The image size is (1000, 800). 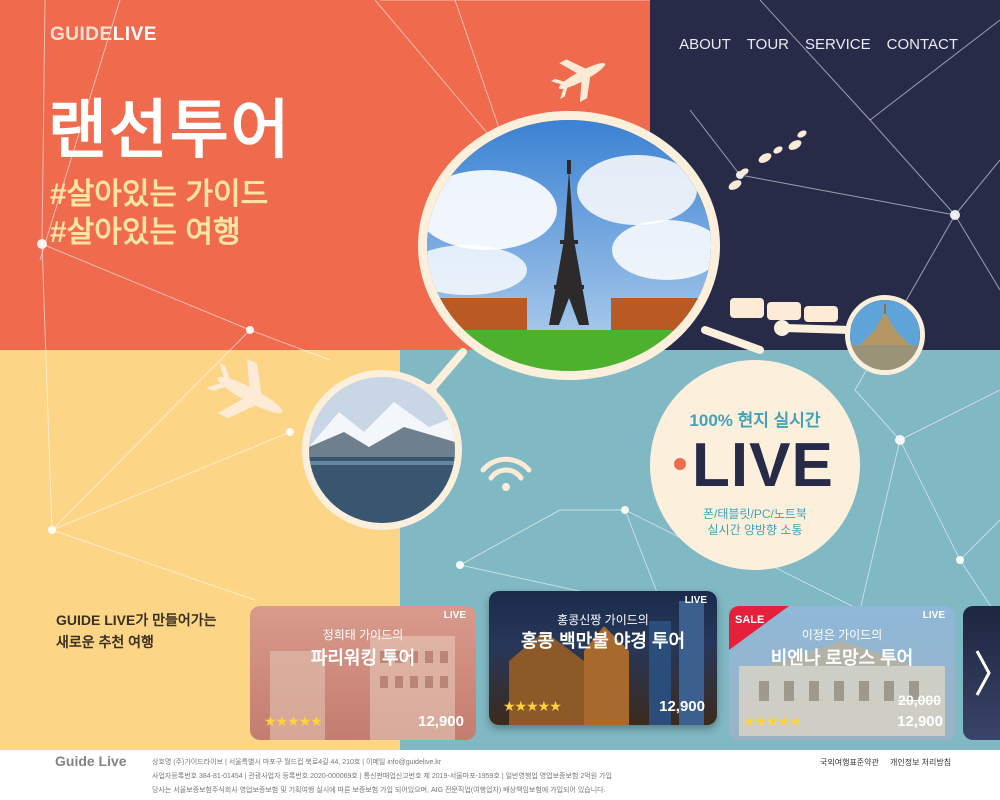 What do you see at coordinates (755, 420) in the screenshot?
I see `live-badge-headline: 100% 현지 실시간` at bounding box center [755, 420].